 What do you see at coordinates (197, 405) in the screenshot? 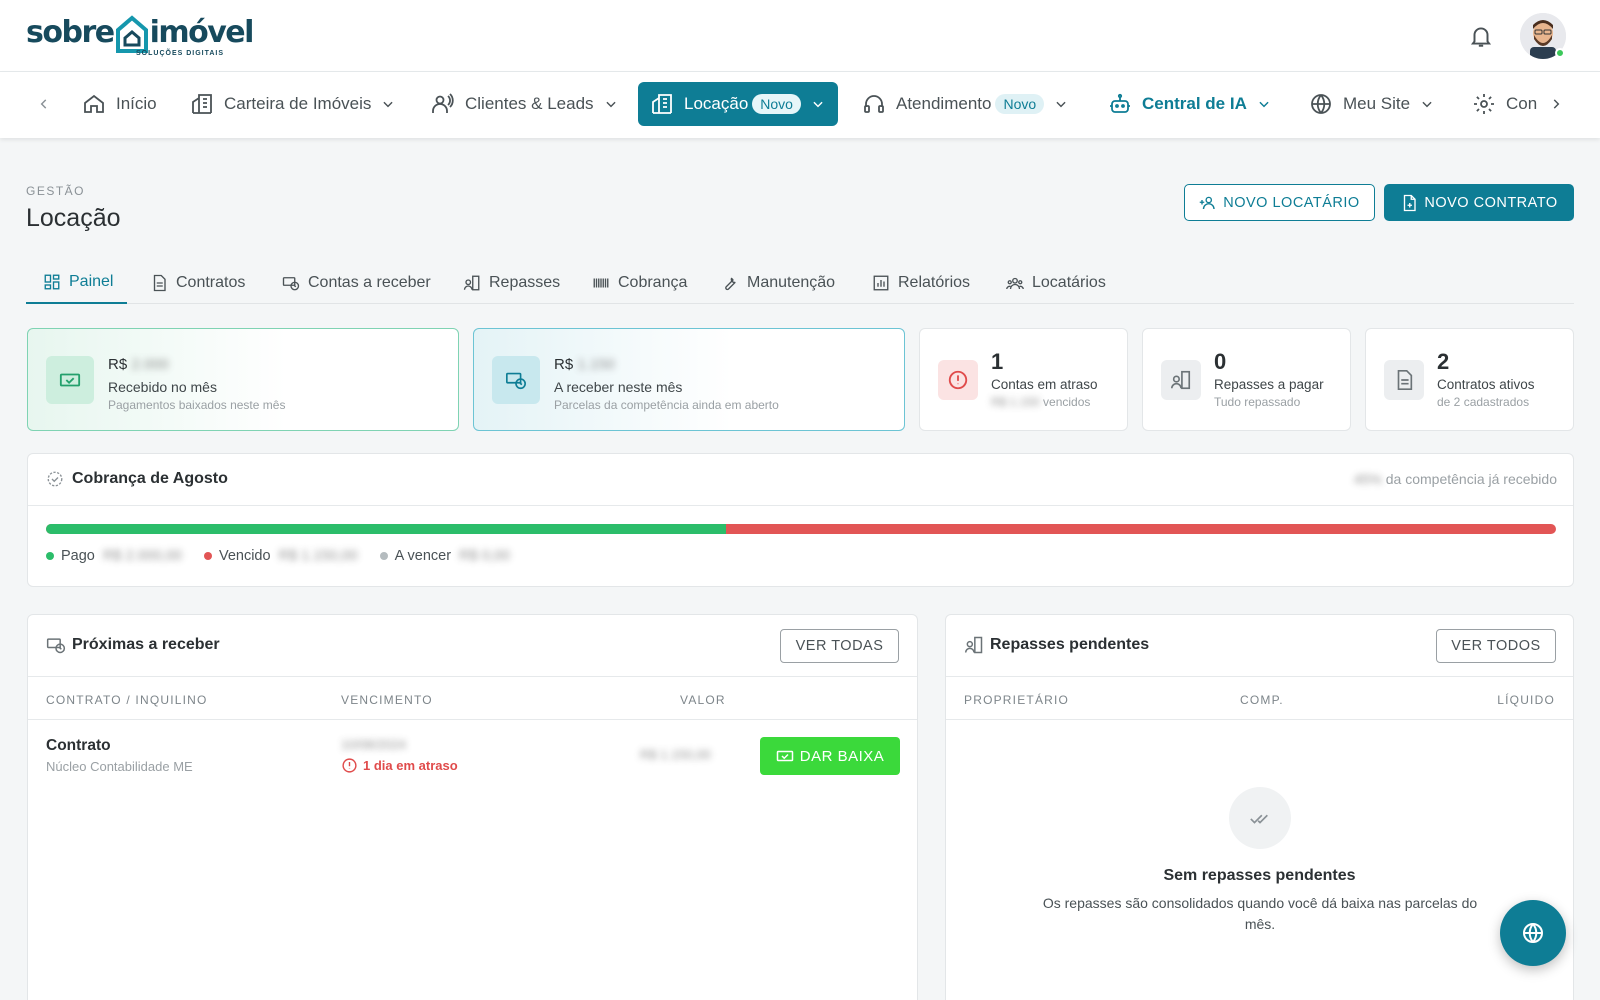
I see `kpi-sub: Pagamentos baixados neste mês` at bounding box center [197, 405].